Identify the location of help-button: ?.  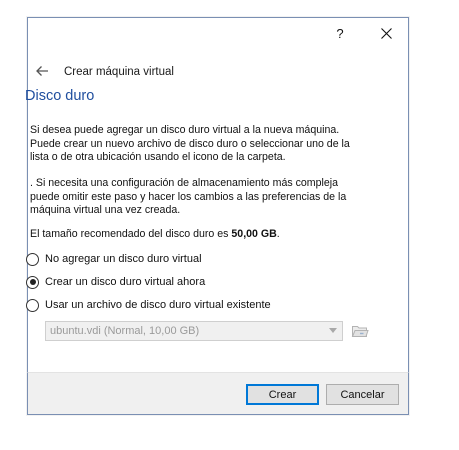
(340, 33).